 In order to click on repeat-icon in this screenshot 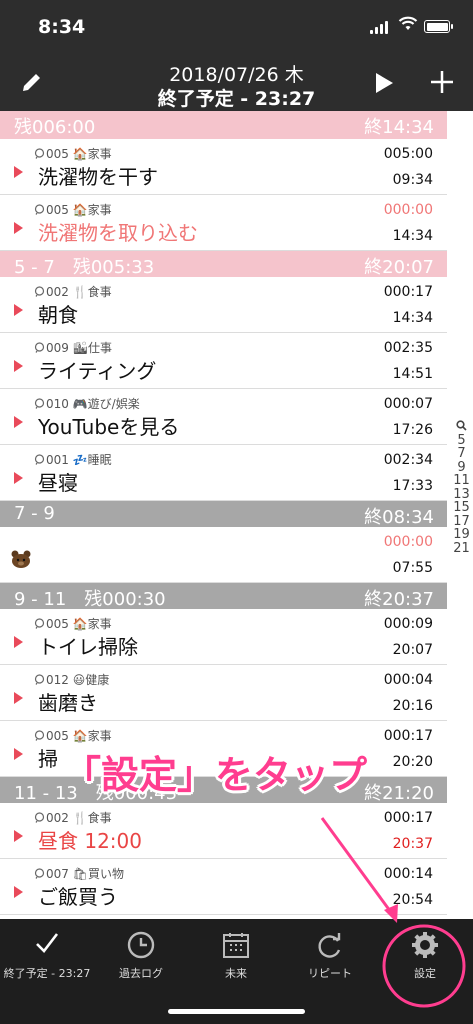, I will do `click(330, 947)`.